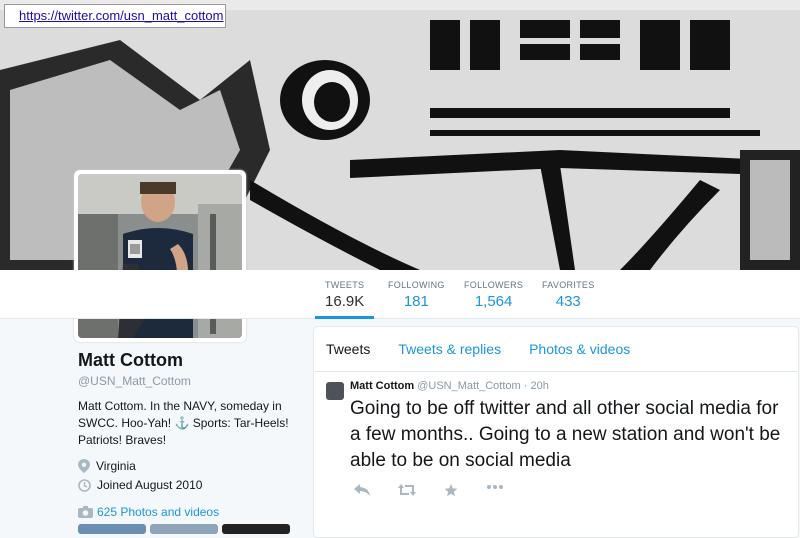 Image resolution: width=800 pixels, height=538 pixels. I want to click on stat-tweets: TWEETS 16.9K, so click(344, 299).